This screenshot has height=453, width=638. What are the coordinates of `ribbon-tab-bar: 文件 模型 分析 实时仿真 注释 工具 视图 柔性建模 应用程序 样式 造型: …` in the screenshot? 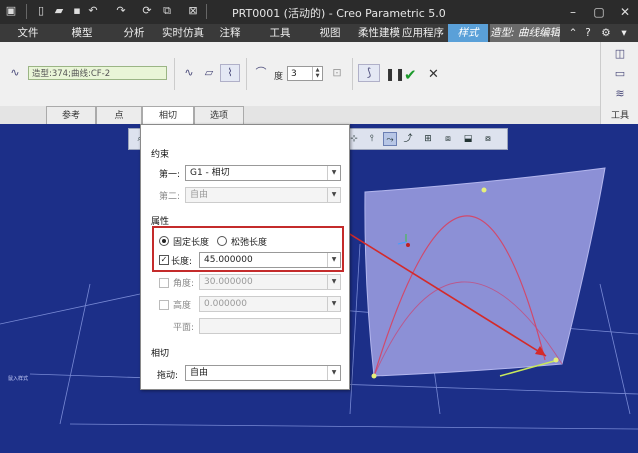 It's located at (319, 33).